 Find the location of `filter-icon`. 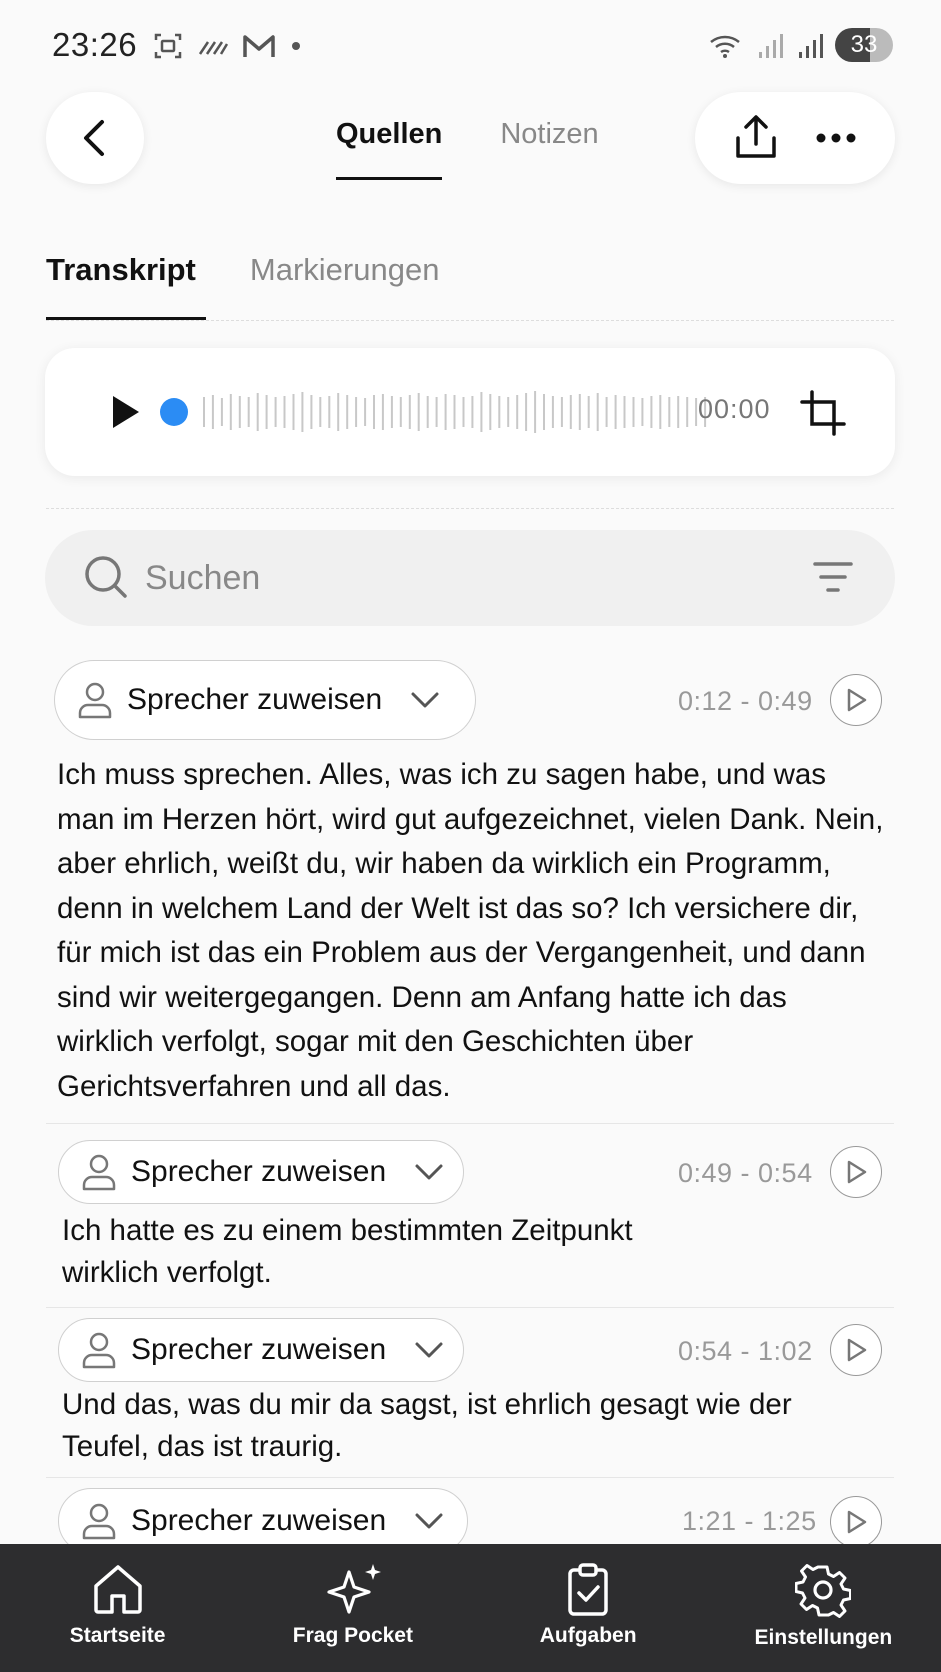

filter-icon is located at coordinates (833, 577).